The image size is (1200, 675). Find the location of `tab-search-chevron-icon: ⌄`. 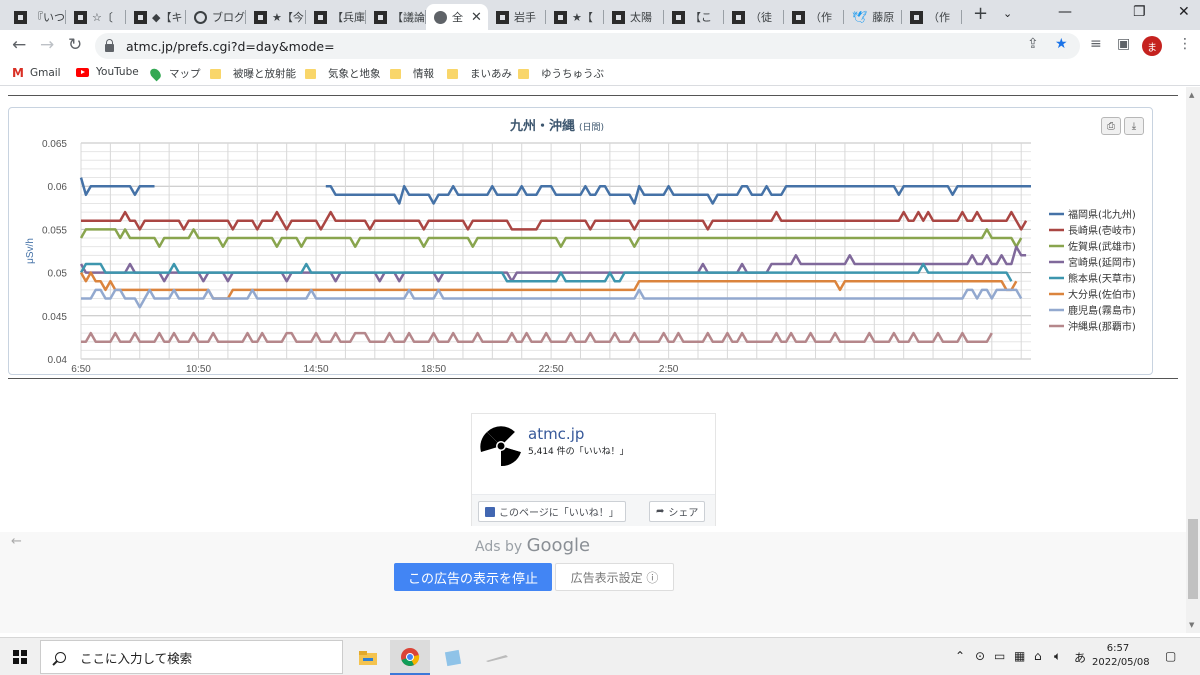

tab-search-chevron-icon: ⌄ is located at coordinates (1007, 13).